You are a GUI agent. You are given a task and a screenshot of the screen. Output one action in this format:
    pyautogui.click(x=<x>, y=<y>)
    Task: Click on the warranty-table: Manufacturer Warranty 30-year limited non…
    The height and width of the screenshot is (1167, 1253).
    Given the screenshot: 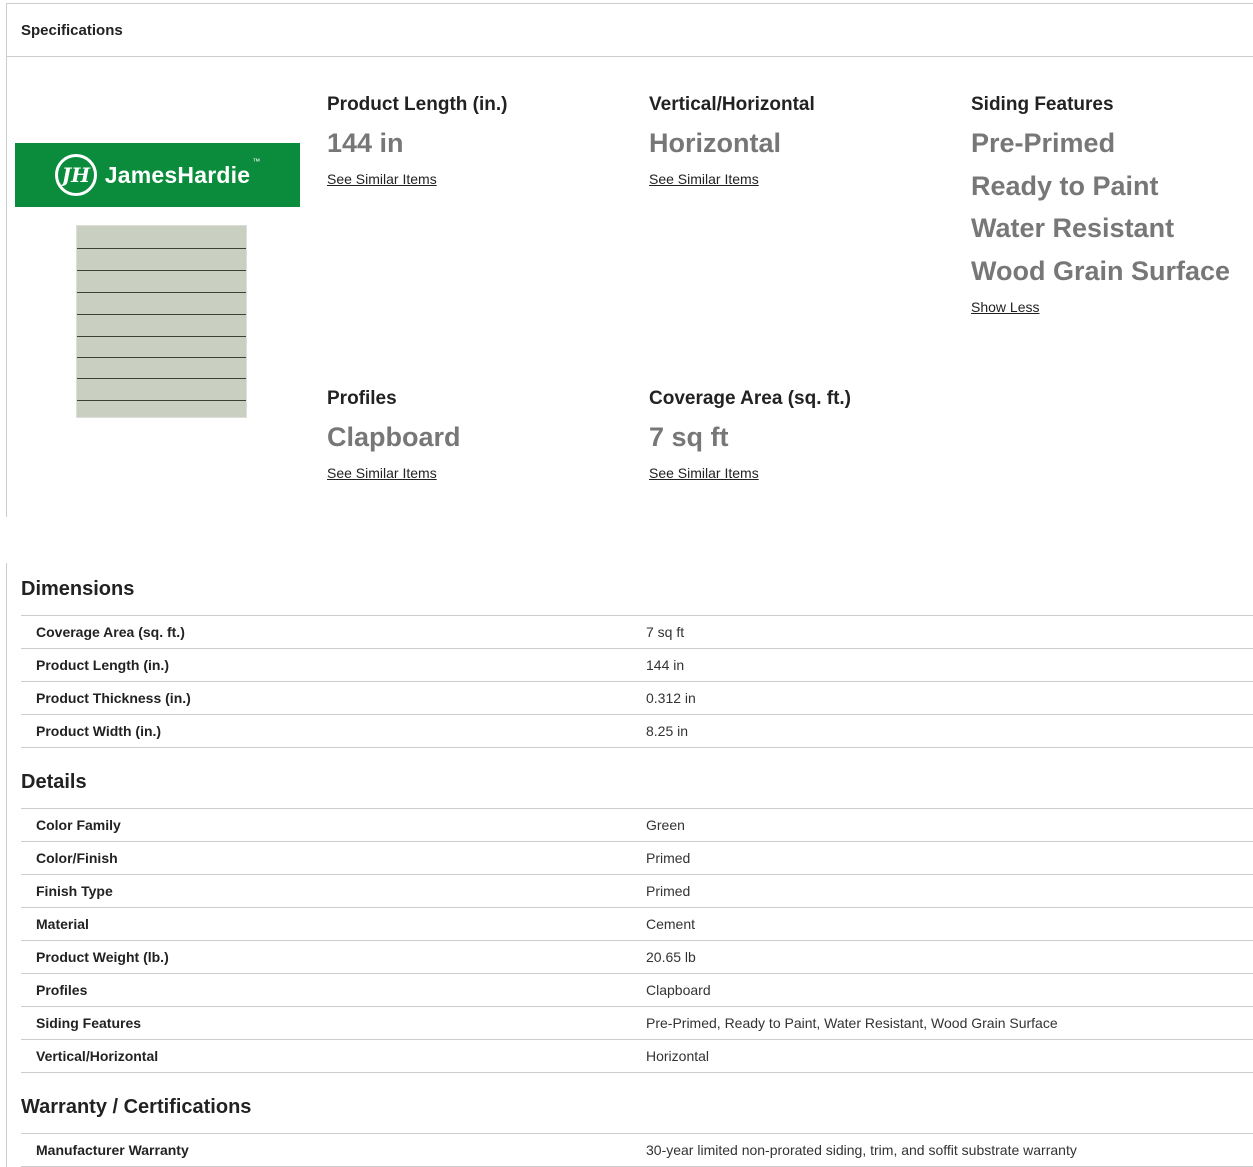 What is the action you would take?
    pyautogui.click(x=637, y=1150)
    